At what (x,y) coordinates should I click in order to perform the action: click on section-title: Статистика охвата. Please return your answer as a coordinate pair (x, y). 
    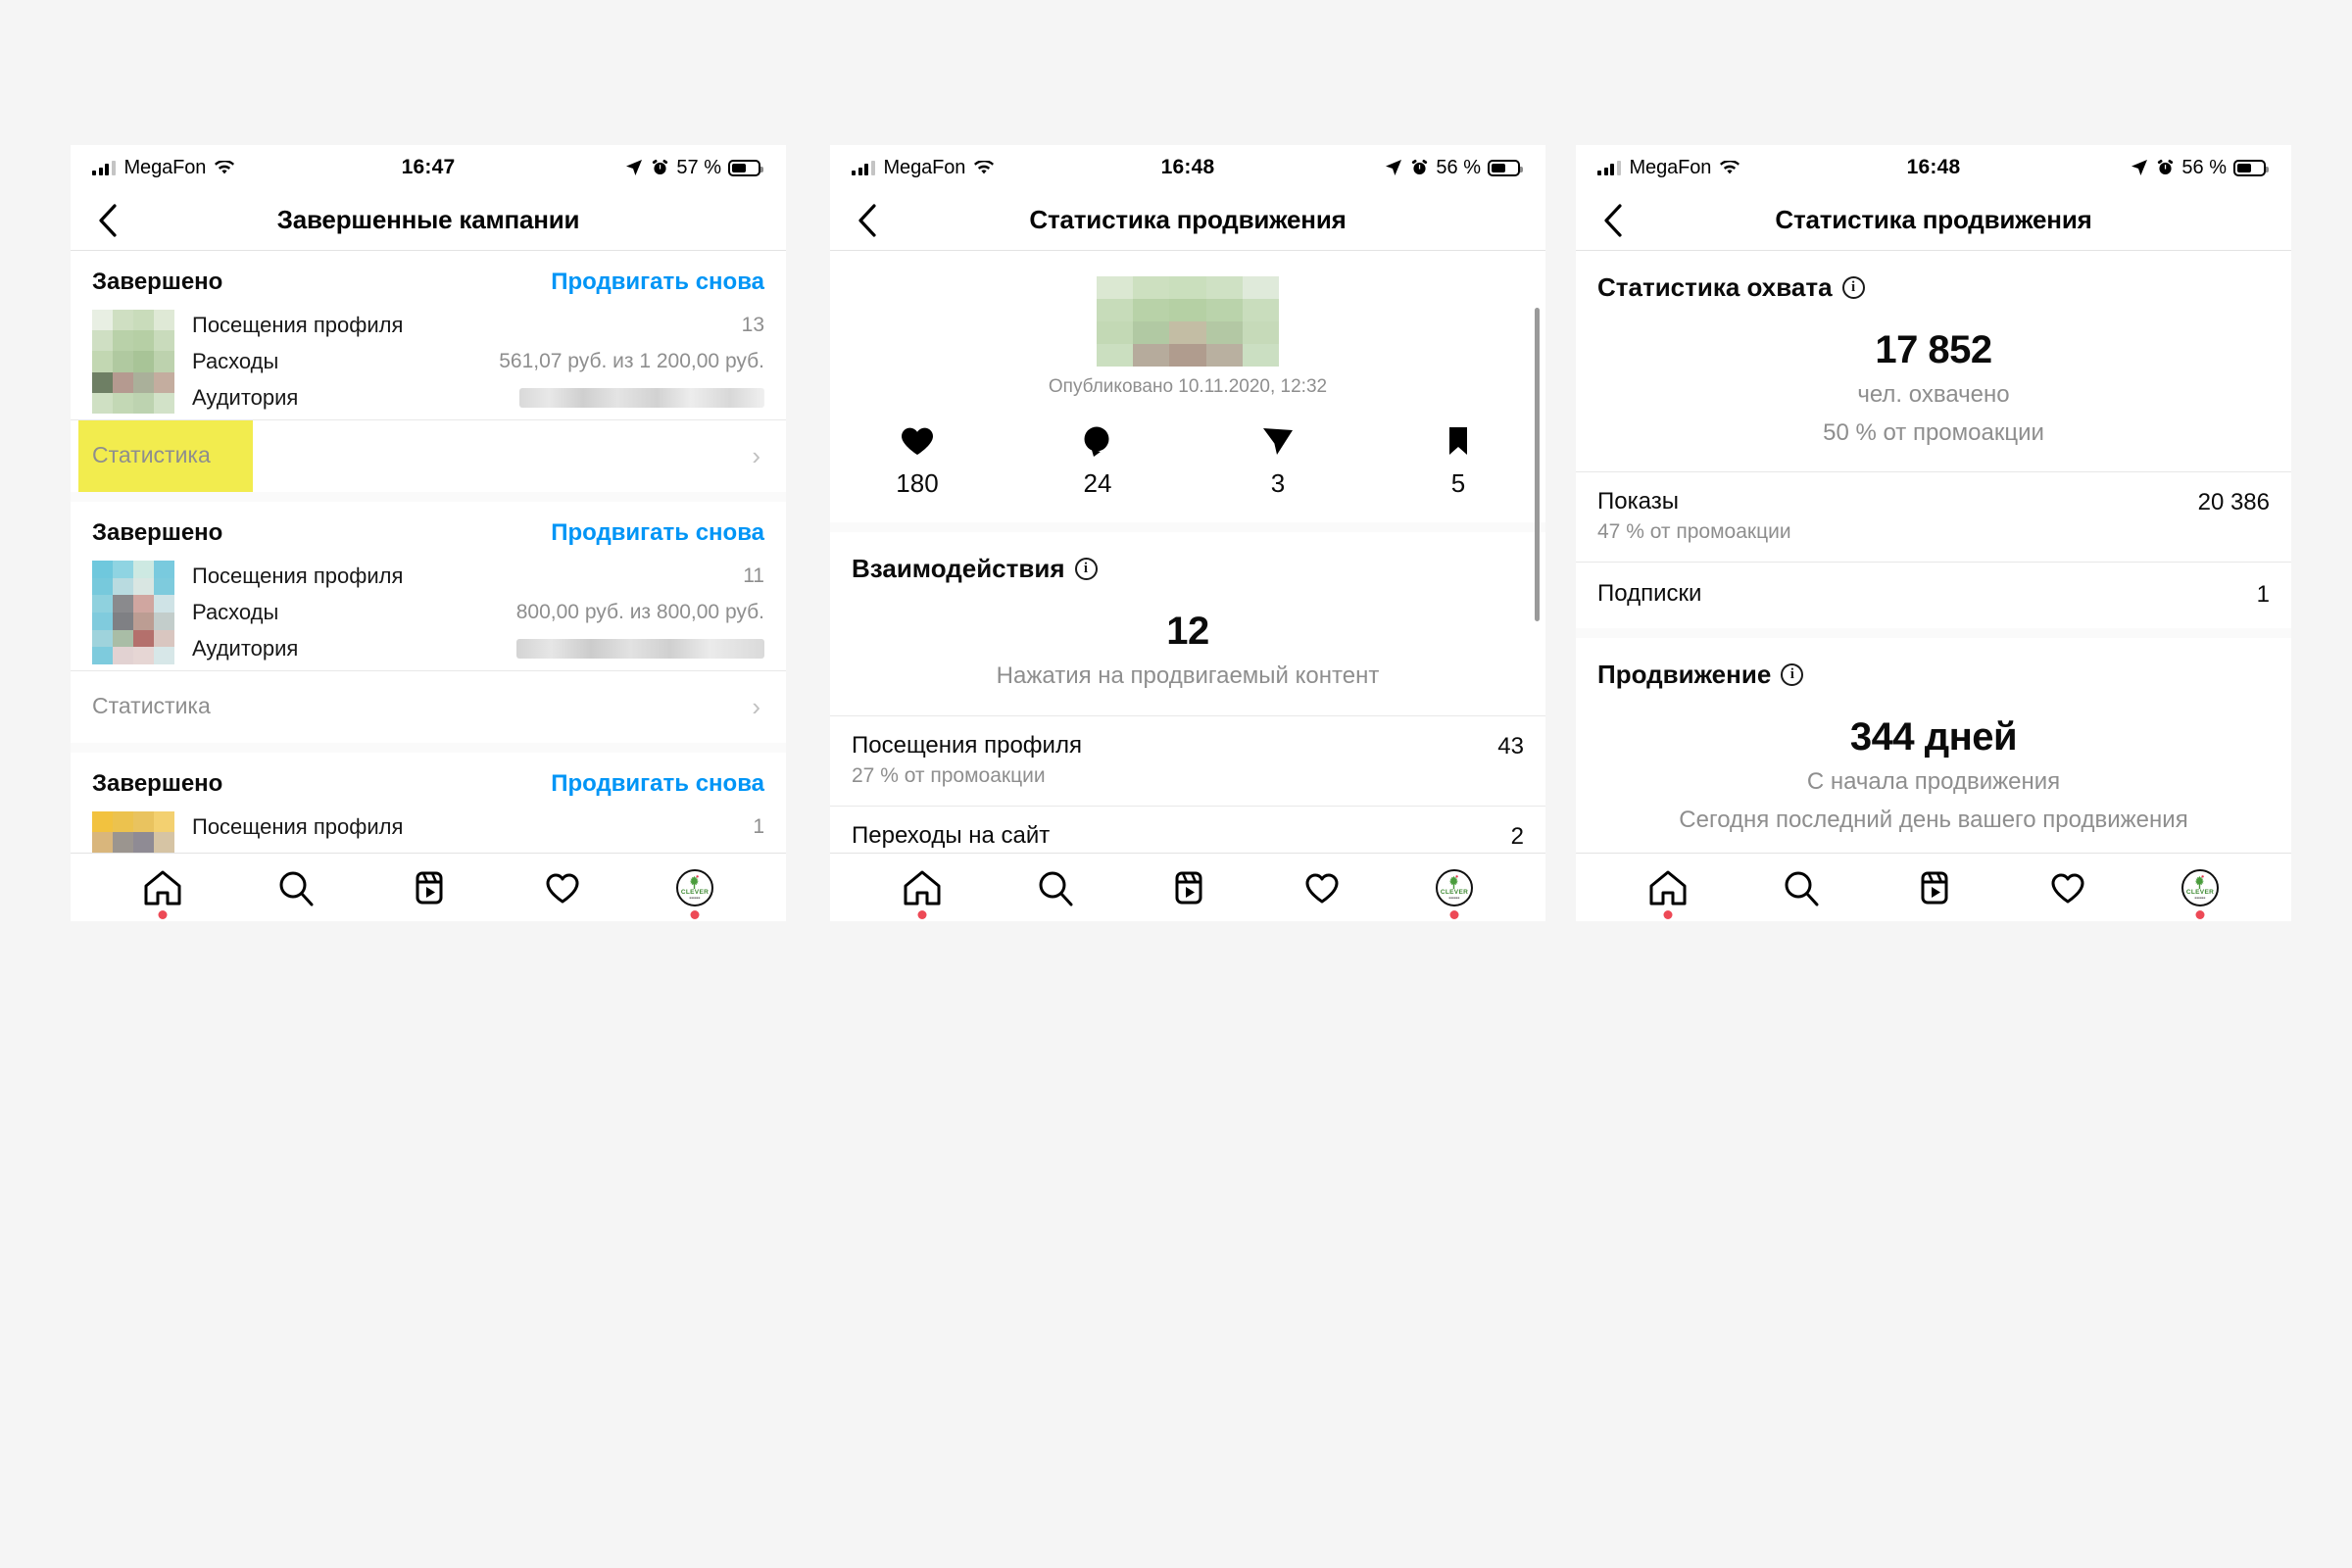
    Looking at the image, I should click on (1715, 287).